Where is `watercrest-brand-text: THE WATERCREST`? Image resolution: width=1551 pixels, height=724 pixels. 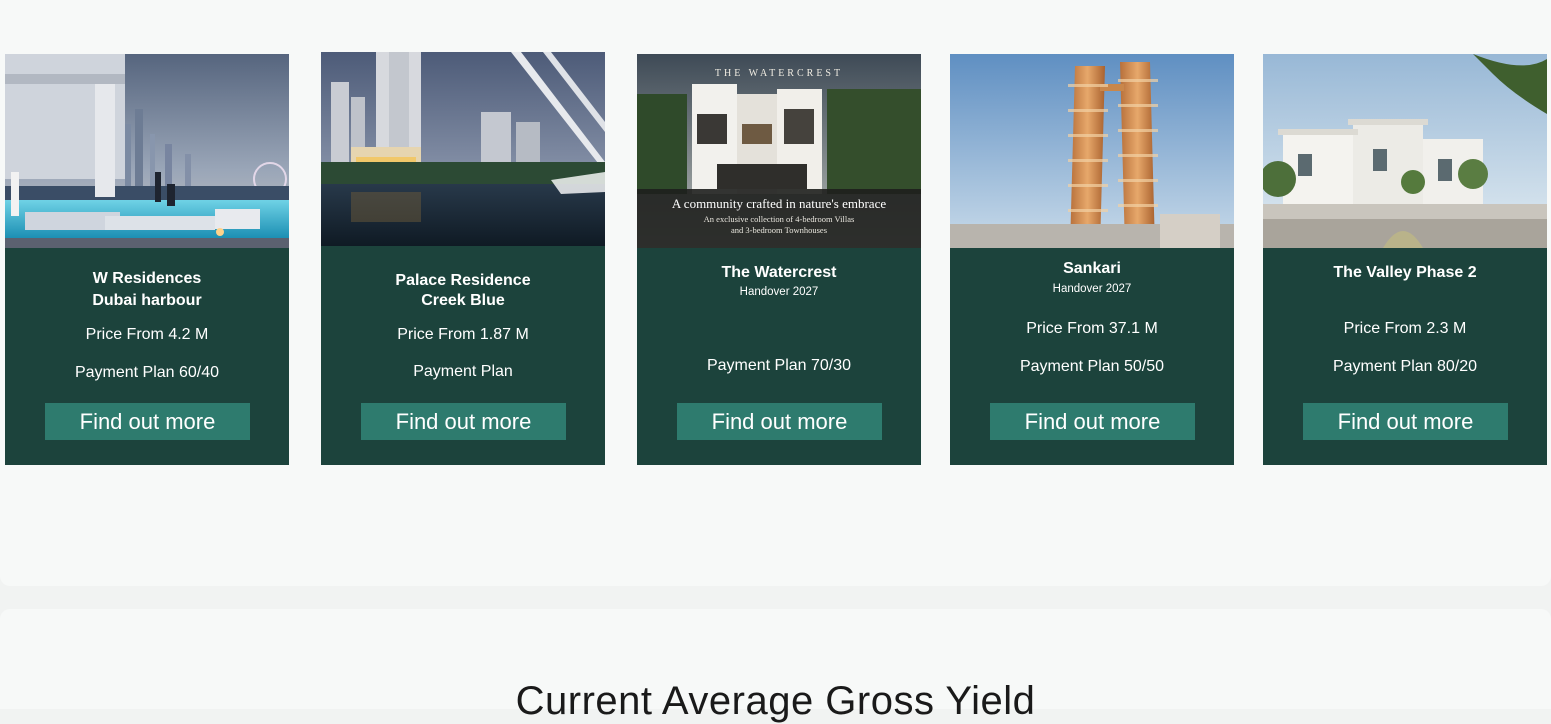
watercrest-brand-text: THE WATERCREST is located at coordinates (779, 73).